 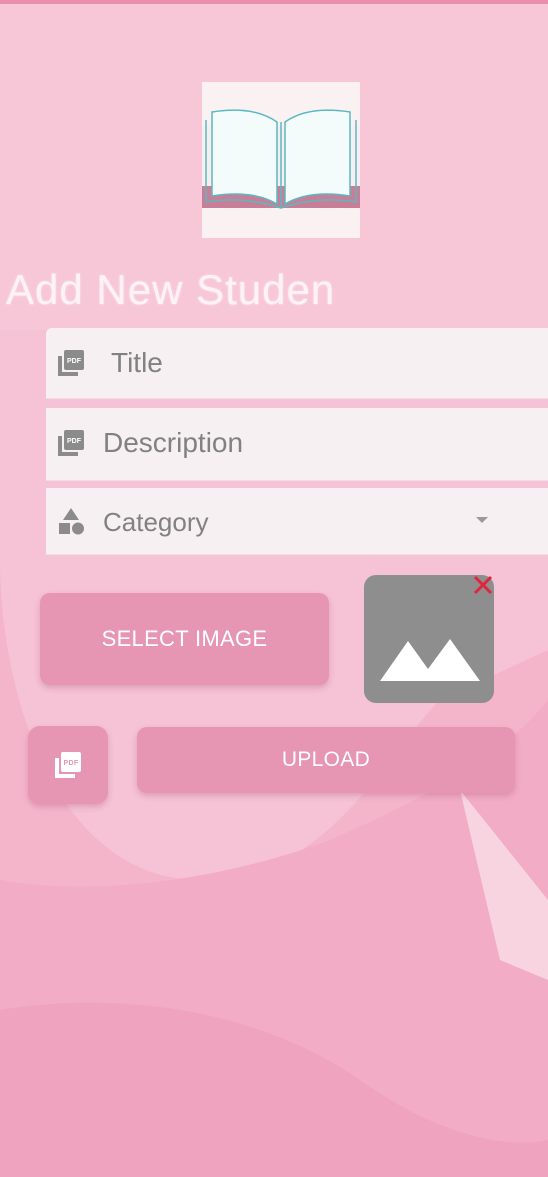 I want to click on chevron-down-icon, so click(x=482, y=520).